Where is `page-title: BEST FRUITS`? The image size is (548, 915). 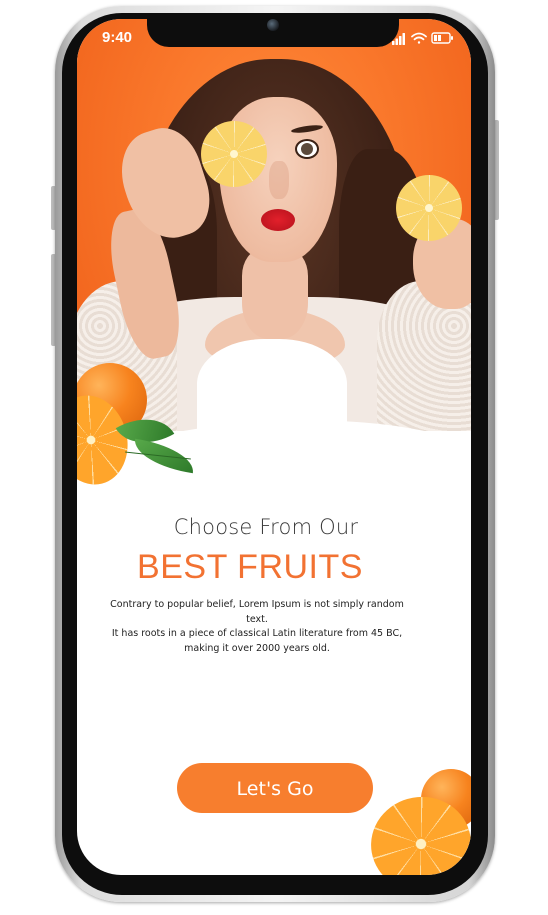
page-title: BEST FRUITS is located at coordinates (274, 567).